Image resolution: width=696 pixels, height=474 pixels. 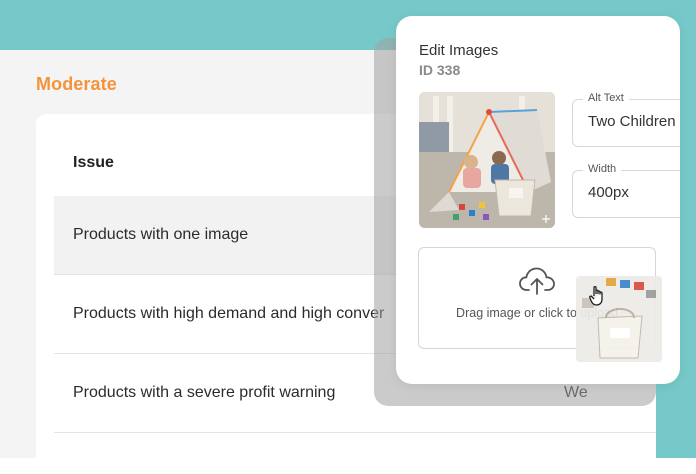 I want to click on alt-text-field: Alt Text Two Children, so click(x=626, y=119).